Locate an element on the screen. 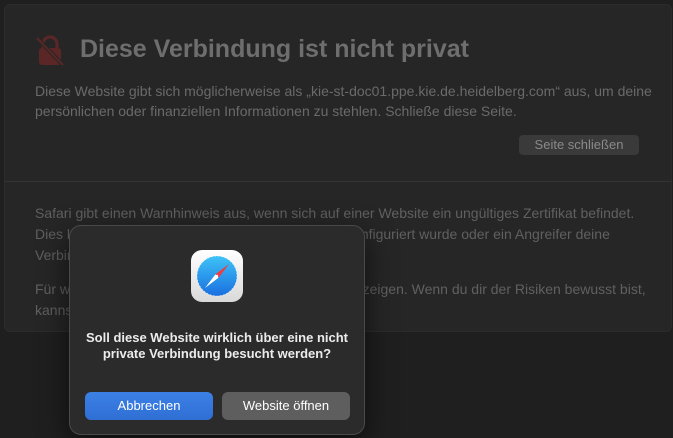 The image size is (673, 438). cancel-button: Abbrechen is located at coordinates (149, 406).